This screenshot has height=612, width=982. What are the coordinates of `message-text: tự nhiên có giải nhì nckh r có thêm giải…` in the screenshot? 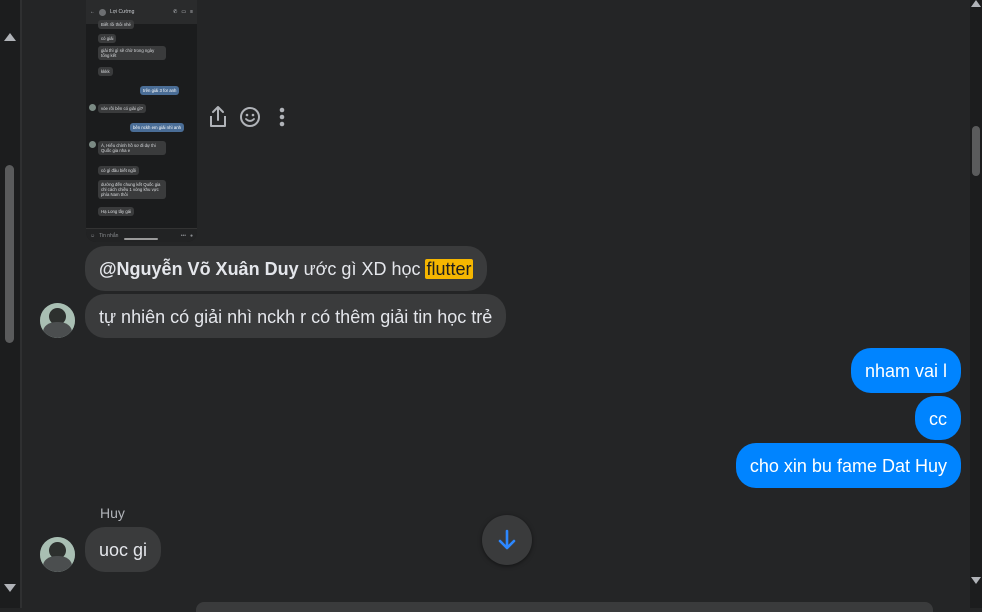 It's located at (296, 317).